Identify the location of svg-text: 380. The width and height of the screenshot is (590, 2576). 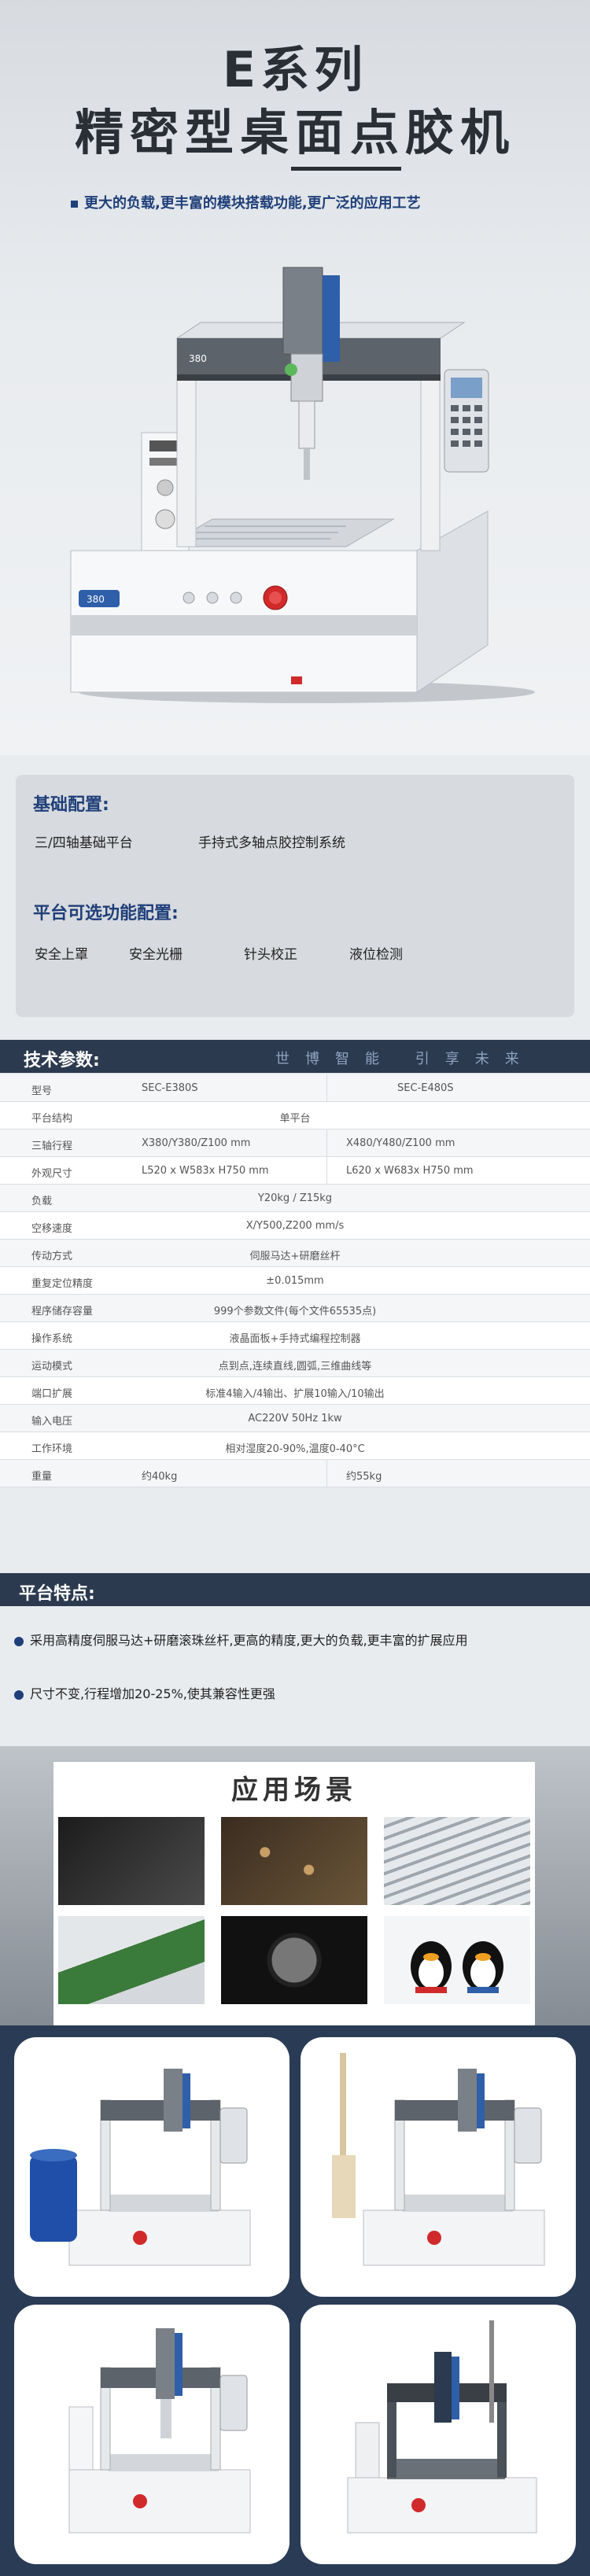
(198, 358).